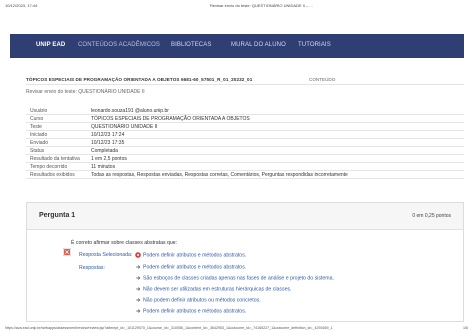 This screenshot has height=334, width=474. Describe the element at coordinates (276, 111) in the screenshot. I see `summary-value: leonardo.souza191 @aluno.unip.br` at that location.